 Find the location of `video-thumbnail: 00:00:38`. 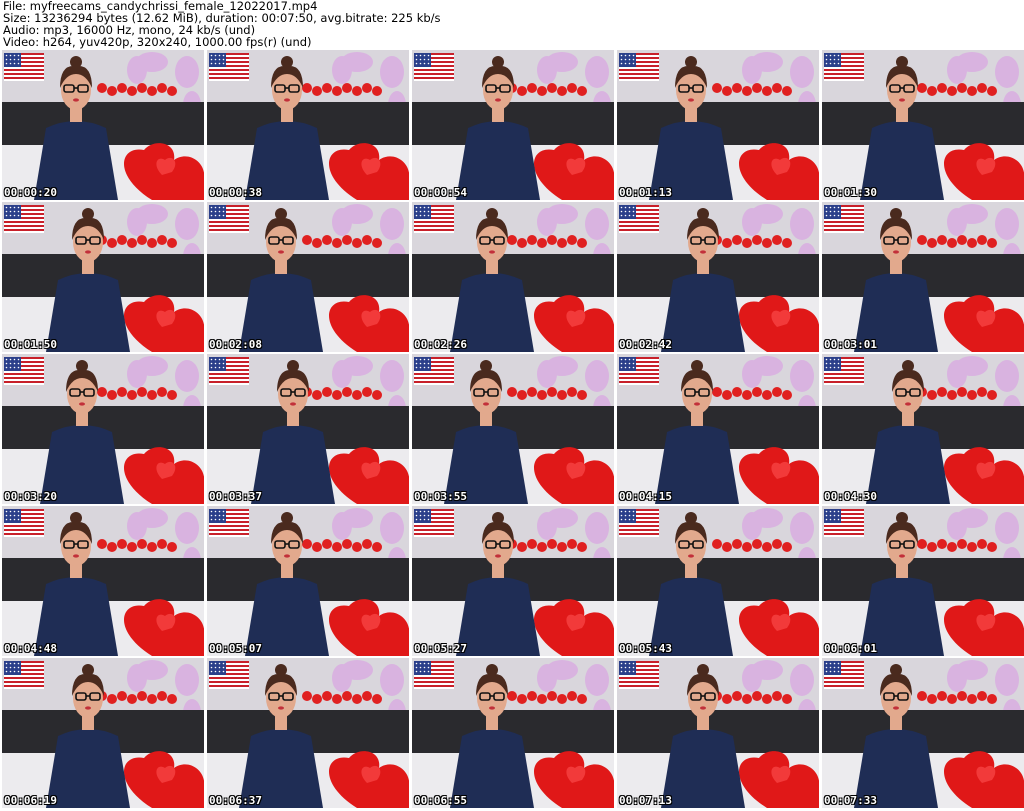

video-thumbnail: 00:00:38 is located at coordinates (308, 125).